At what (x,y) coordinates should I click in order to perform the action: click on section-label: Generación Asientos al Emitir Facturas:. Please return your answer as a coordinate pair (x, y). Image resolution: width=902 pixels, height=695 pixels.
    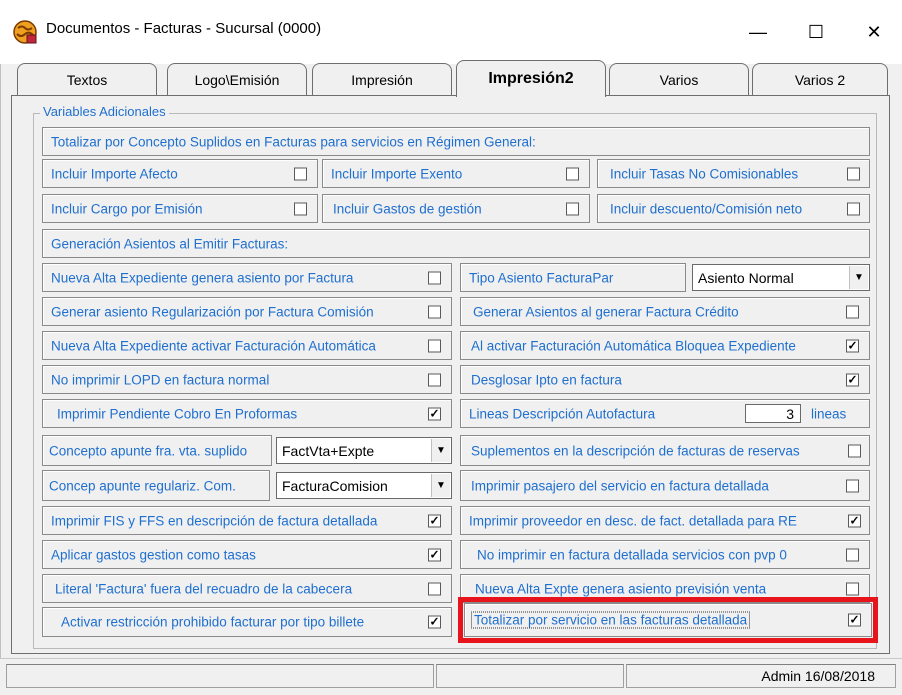
    Looking at the image, I should click on (170, 243).